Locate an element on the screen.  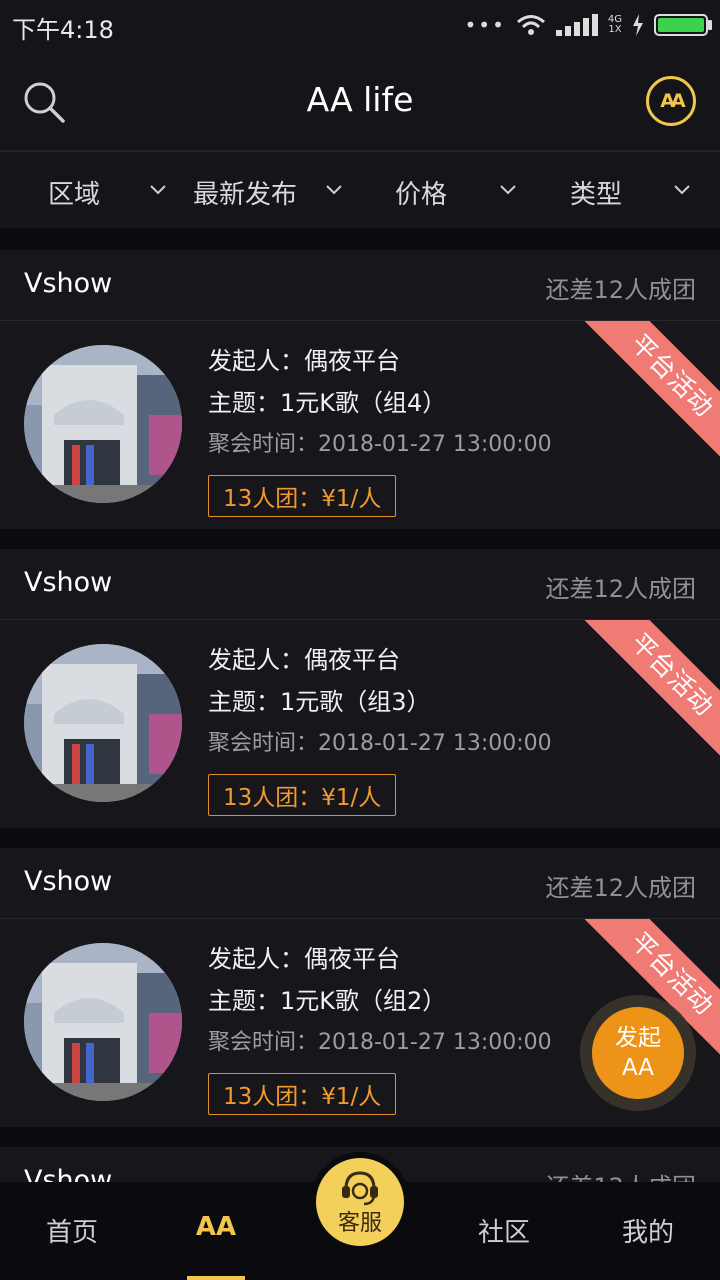
filter-price: 价格 is located at coordinates (450, 190).